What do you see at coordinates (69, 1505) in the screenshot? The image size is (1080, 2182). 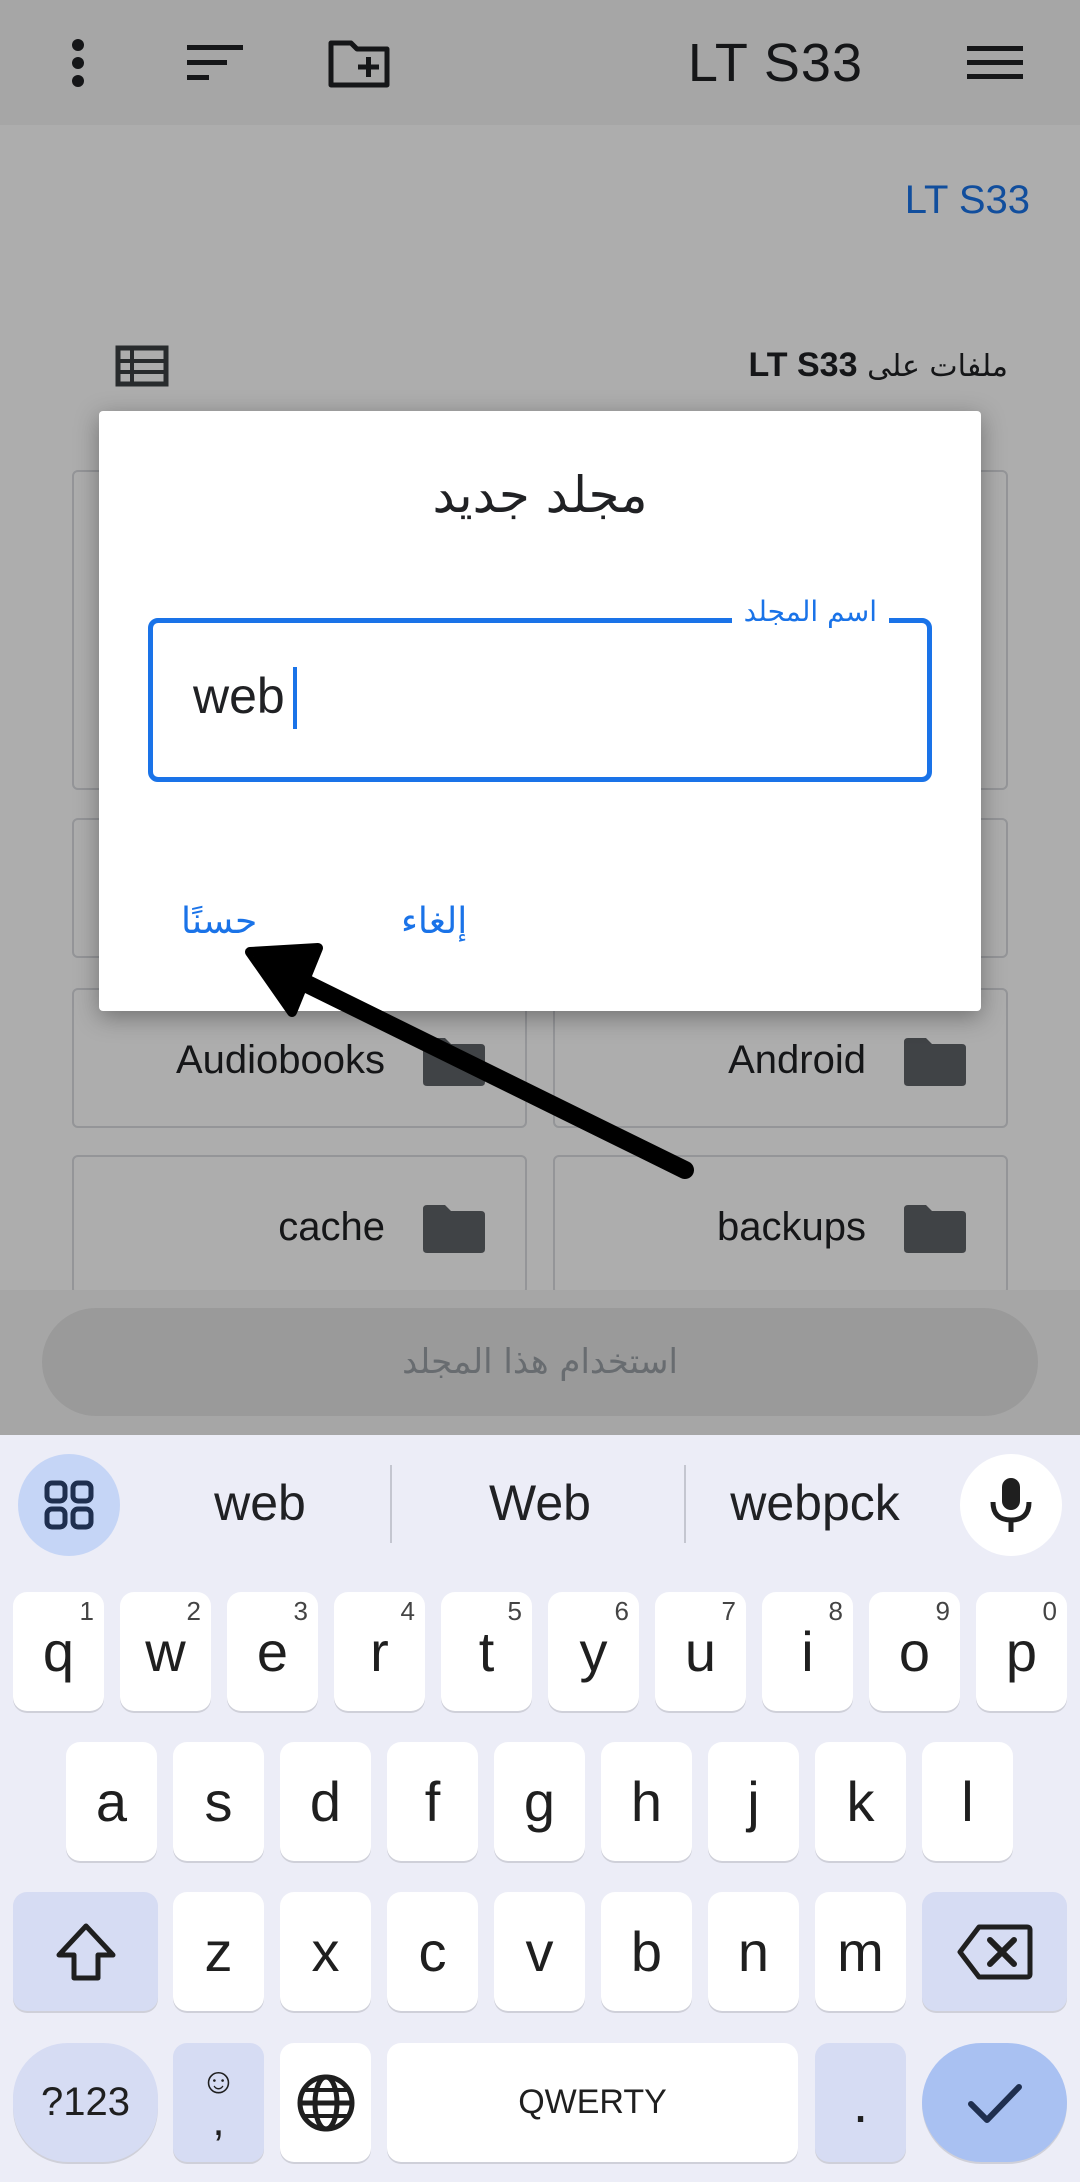 I see `keyboard-apps-icon` at bounding box center [69, 1505].